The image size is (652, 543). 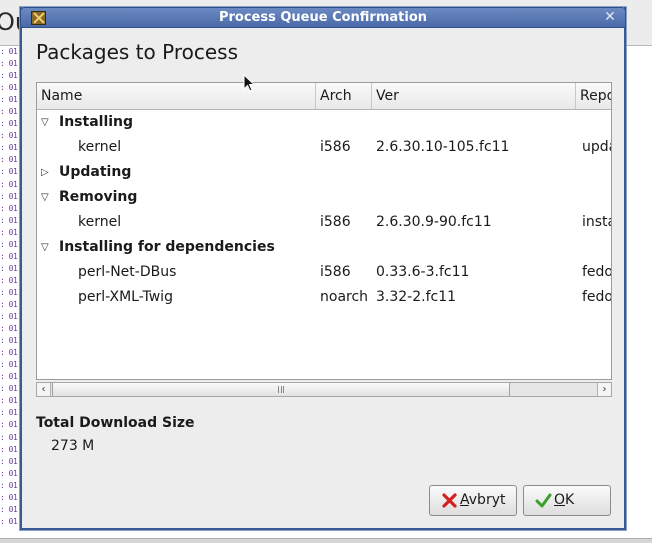 I want to click on dialog-title: Process Queue Confirmation, so click(x=323, y=17).